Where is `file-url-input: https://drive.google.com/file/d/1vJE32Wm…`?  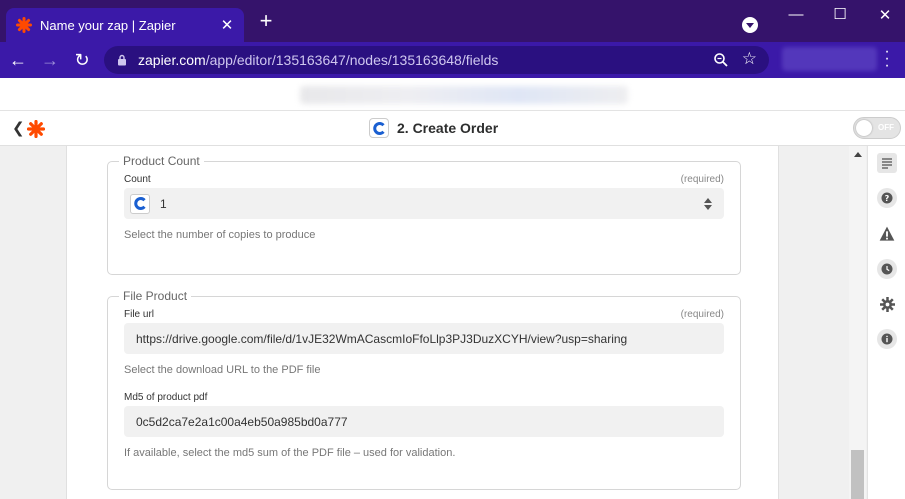
file-url-input: https://drive.google.com/file/d/1vJE32Wm… is located at coordinates (424, 338).